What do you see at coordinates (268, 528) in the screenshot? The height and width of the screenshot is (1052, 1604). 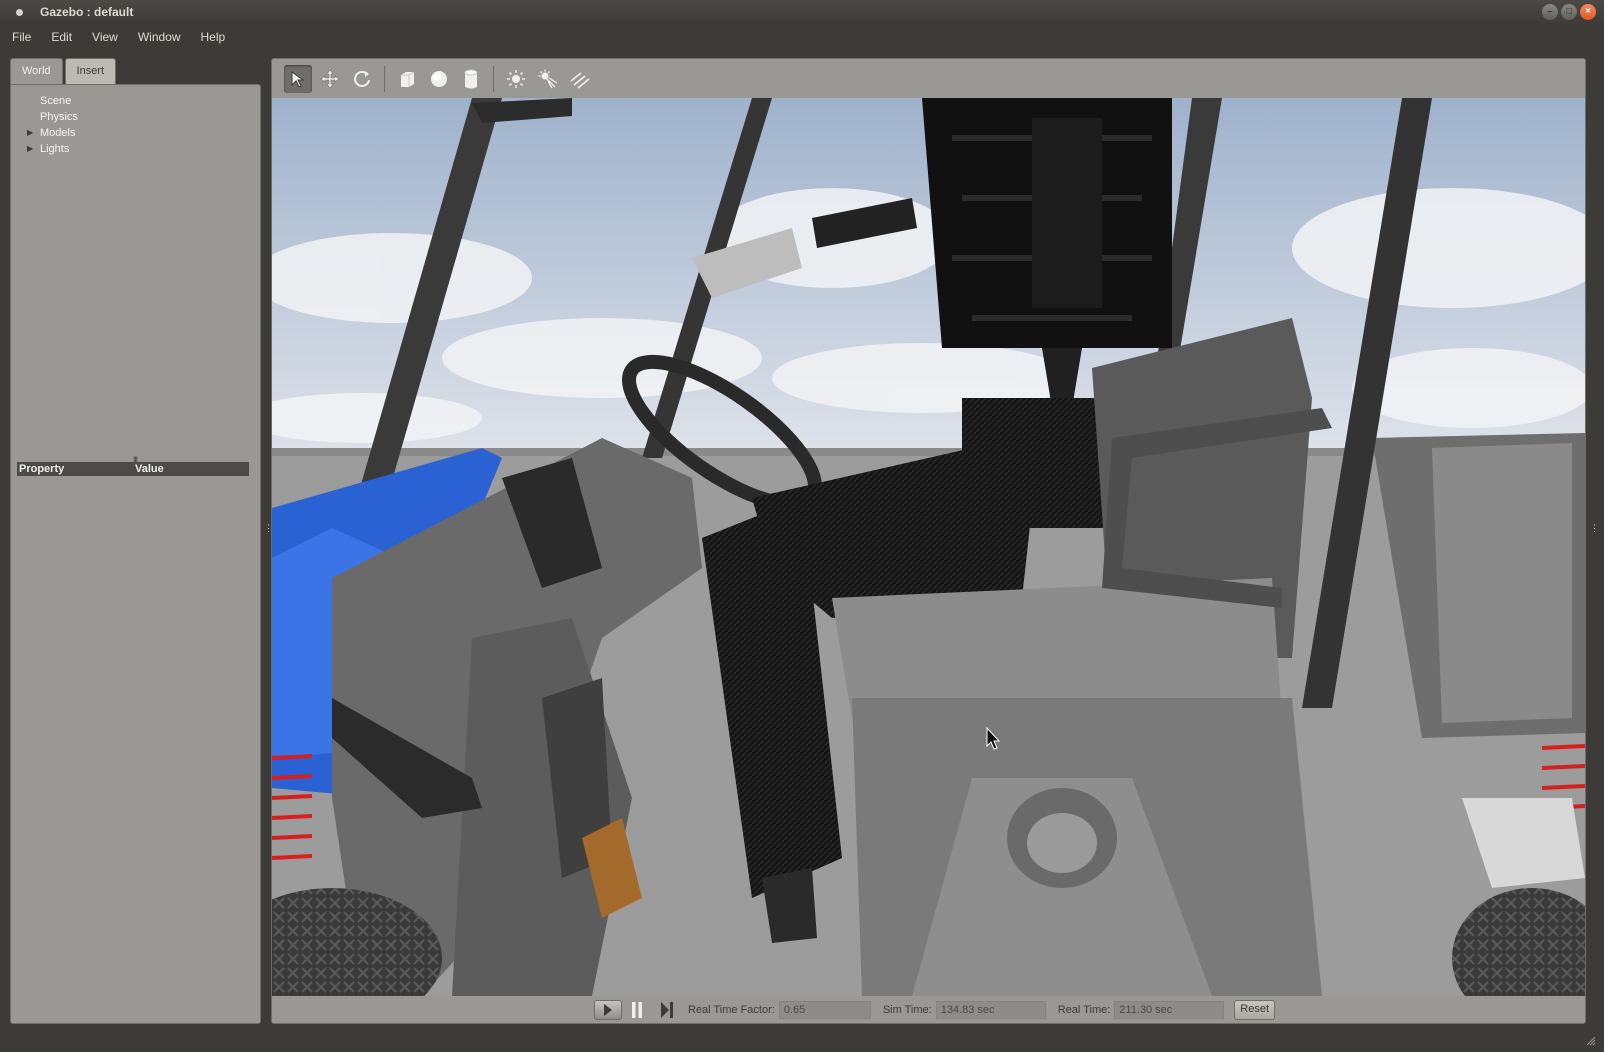 I see `left-splitter-handle: ⋮` at bounding box center [268, 528].